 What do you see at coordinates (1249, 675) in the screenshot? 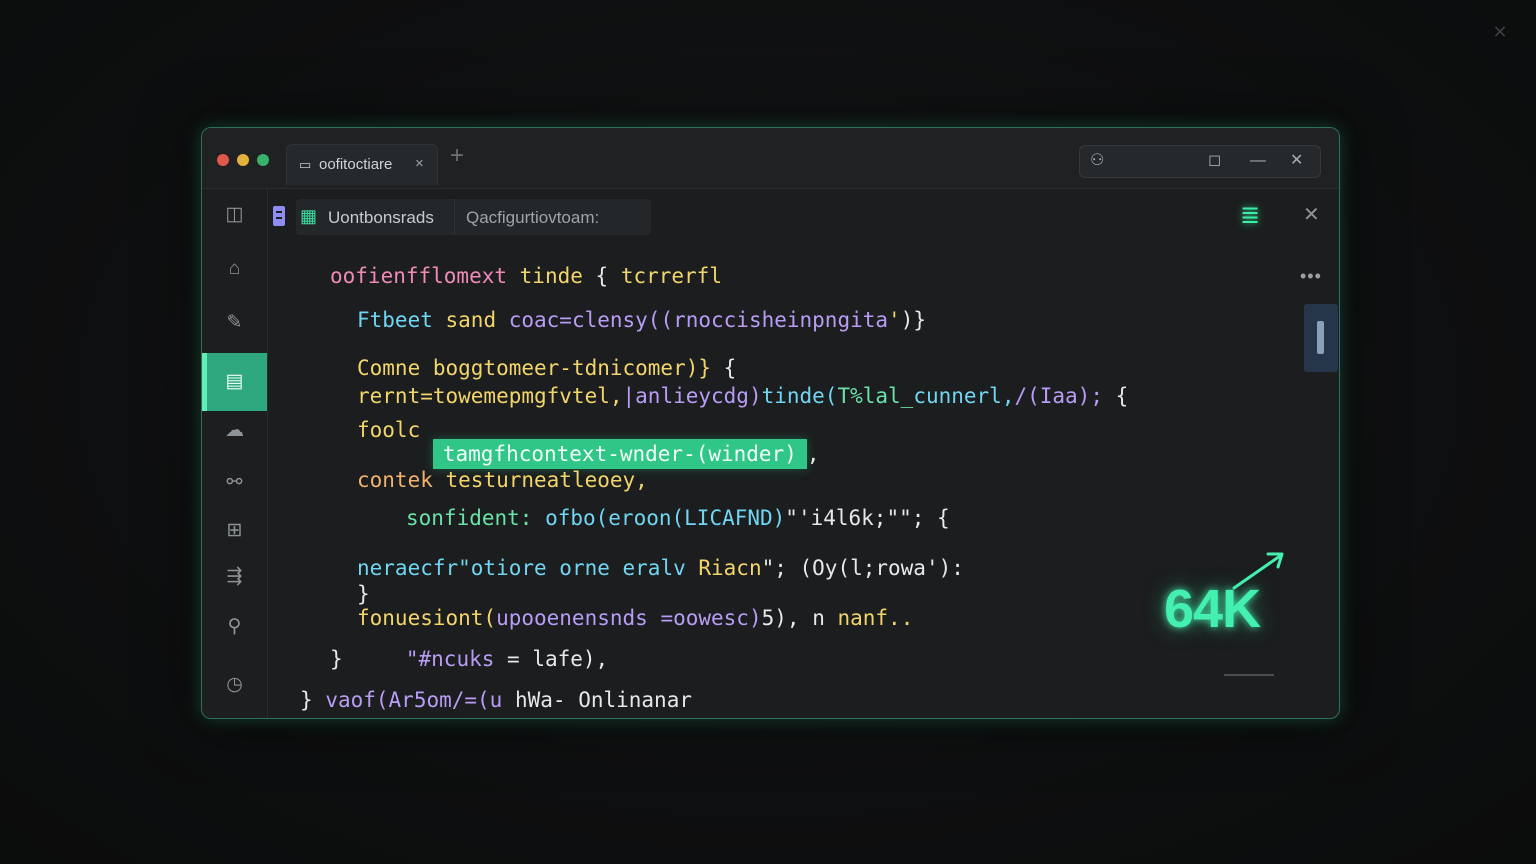
I see `stat-divider` at bounding box center [1249, 675].